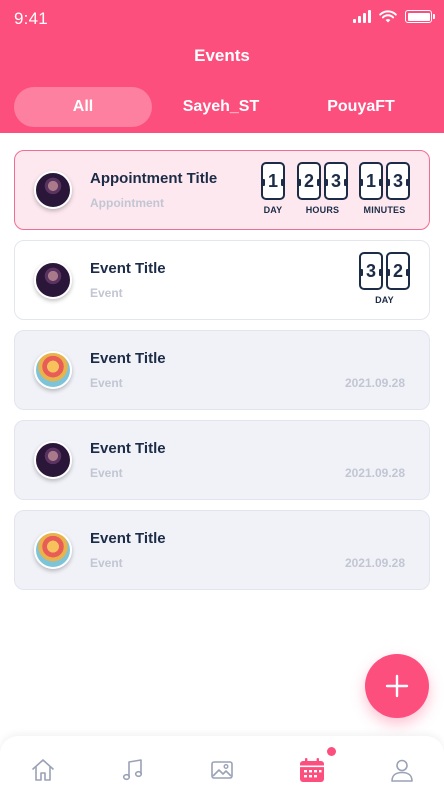 Image resolution: width=444 pixels, height=799 pixels. I want to click on bottom-nav, so click(222, 767).